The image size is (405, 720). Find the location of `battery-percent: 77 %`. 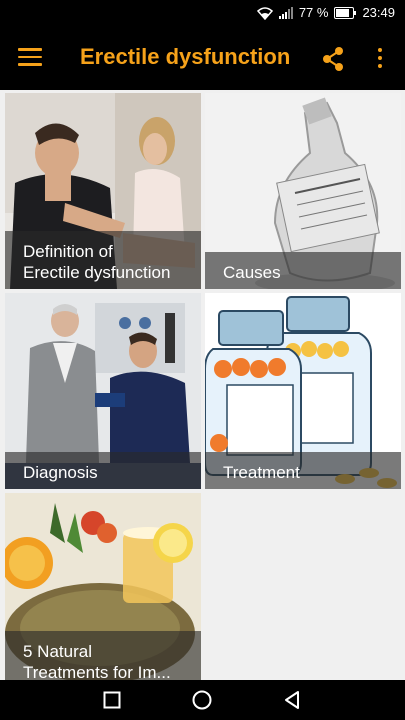

battery-percent: 77 % is located at coordinates (313, 12).